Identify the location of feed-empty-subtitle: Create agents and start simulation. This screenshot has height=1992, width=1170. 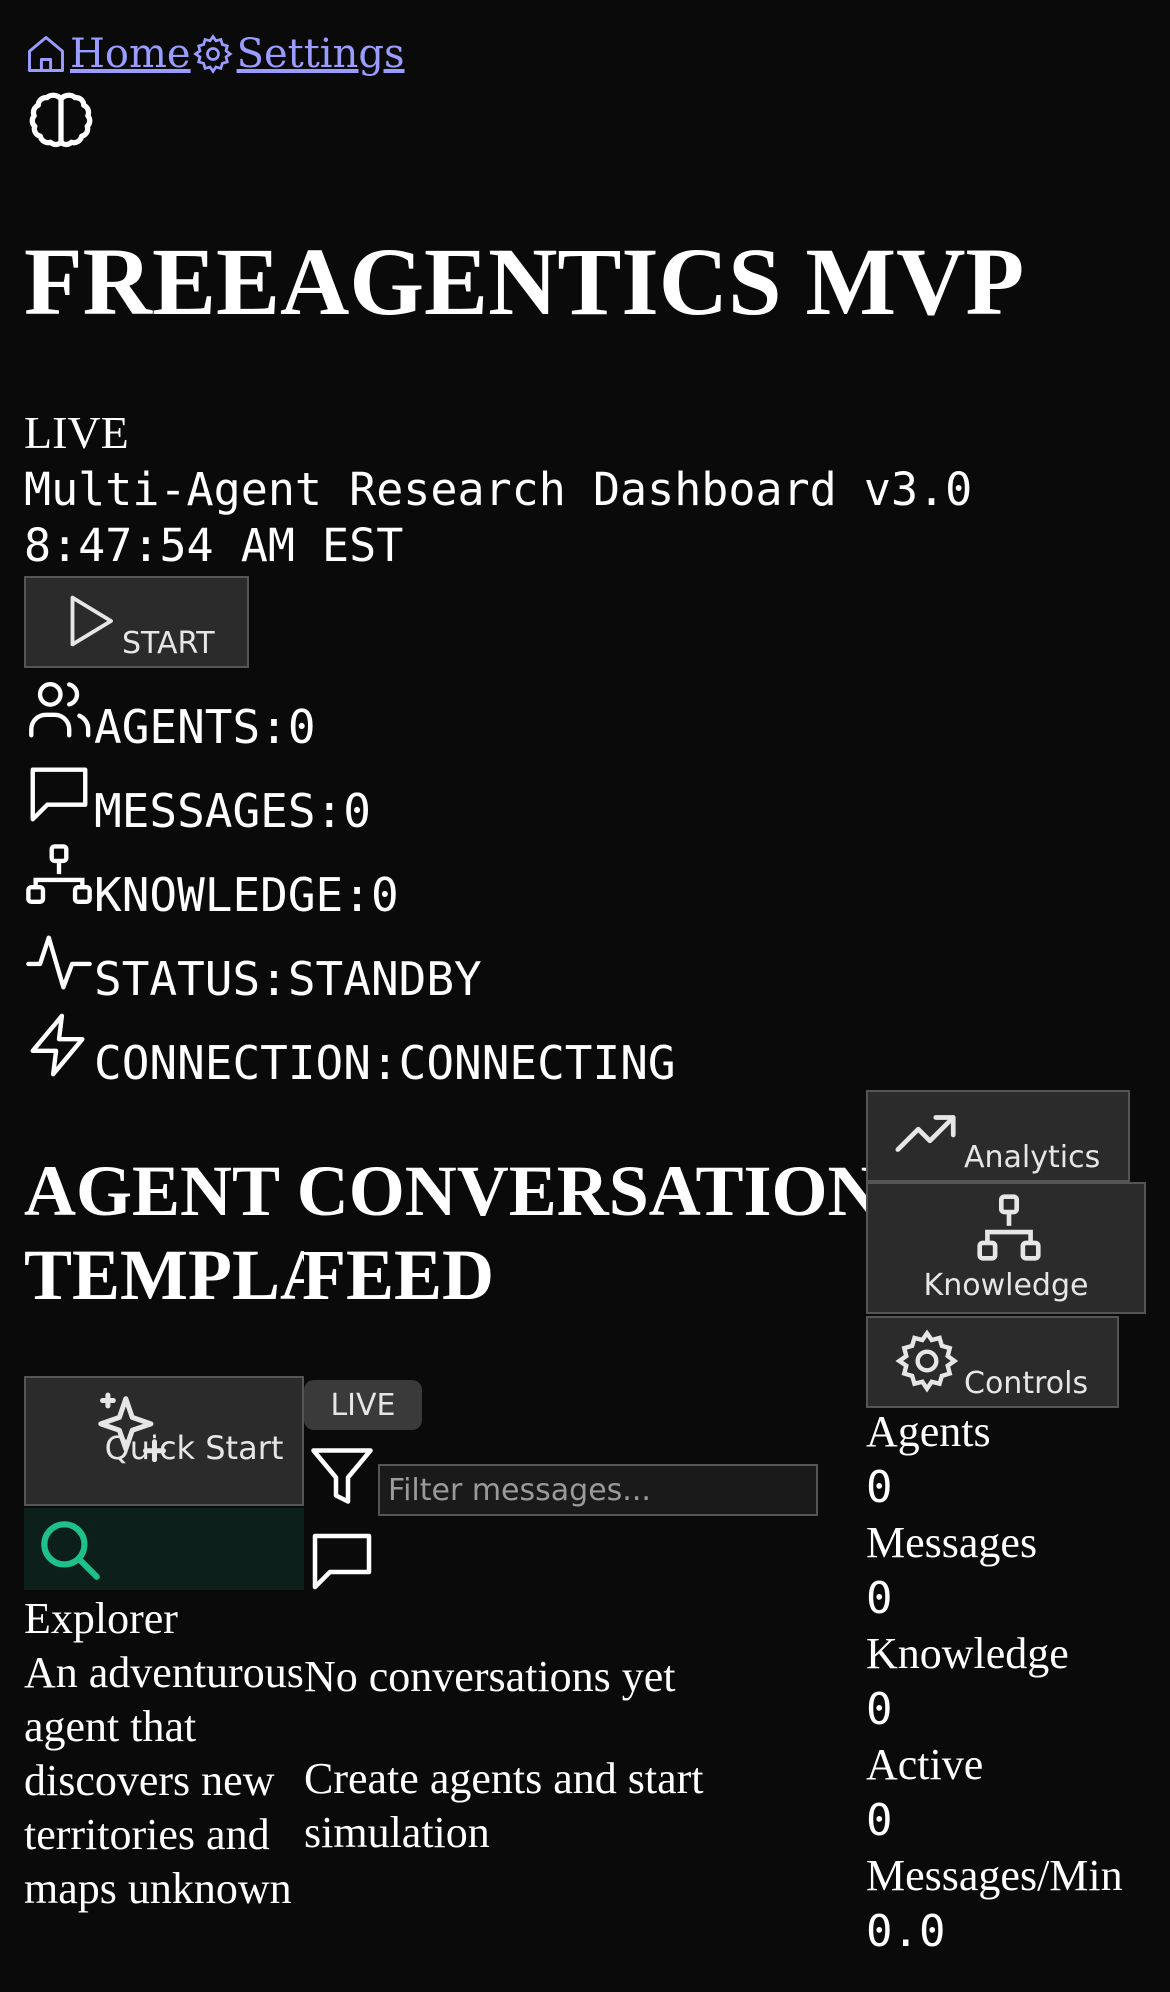
(504, 1805).